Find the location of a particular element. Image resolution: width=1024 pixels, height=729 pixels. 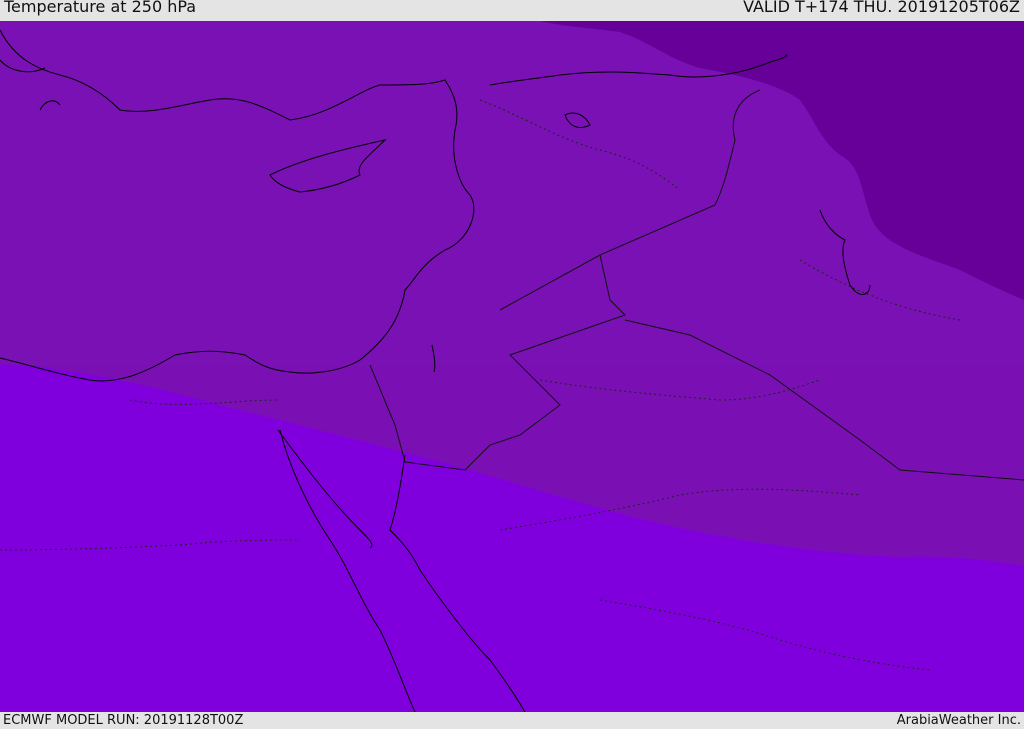

map-title: Temperature at 250 hPa is located at coordinates (100, 8).